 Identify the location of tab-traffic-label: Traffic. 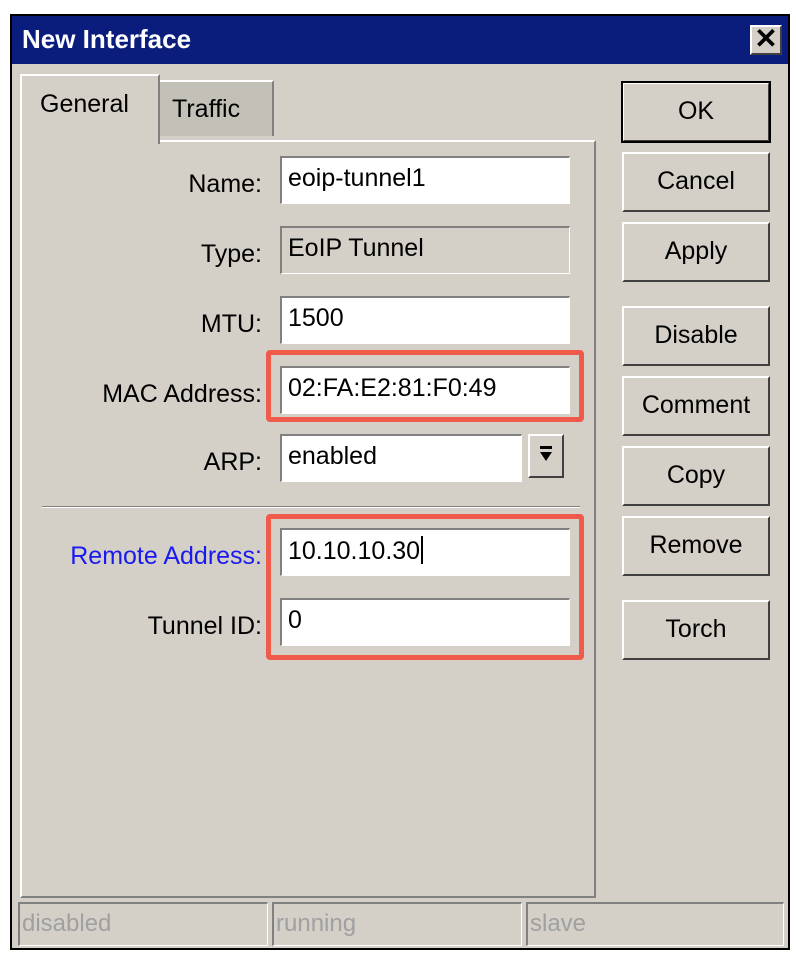
(206, 109).